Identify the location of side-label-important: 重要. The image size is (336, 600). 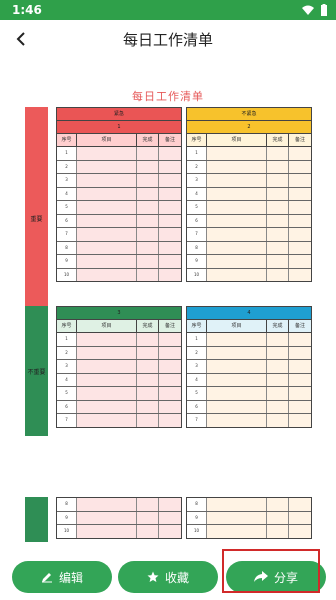
(36, 218).